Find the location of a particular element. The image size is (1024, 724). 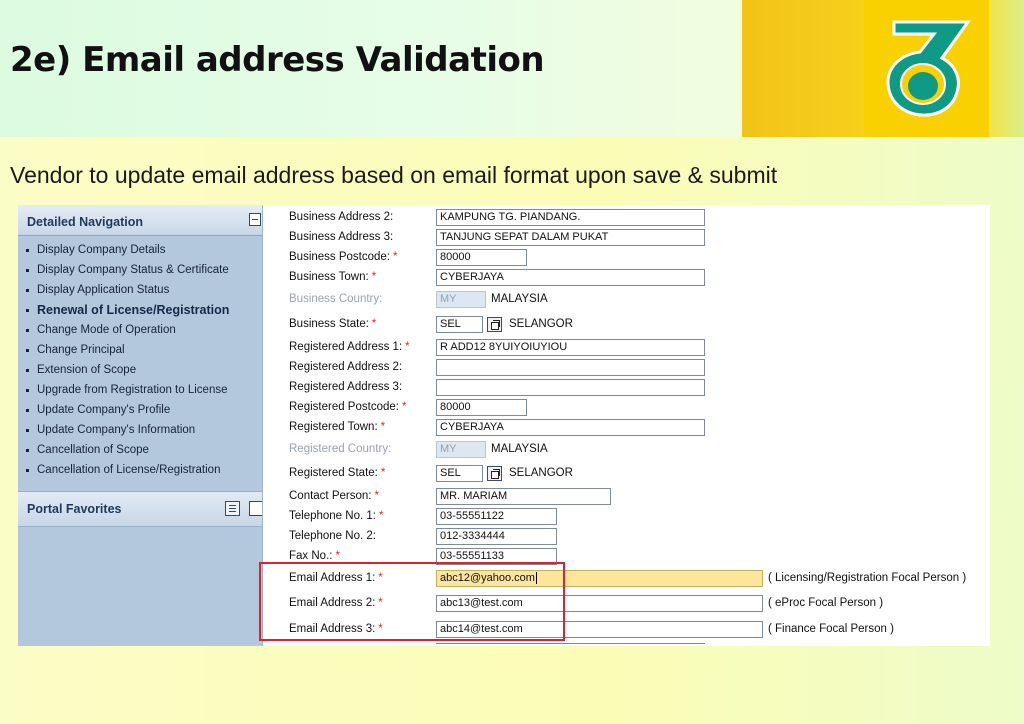

registered-town-input: CYBERJAYA is located at coordinates (570, 427).